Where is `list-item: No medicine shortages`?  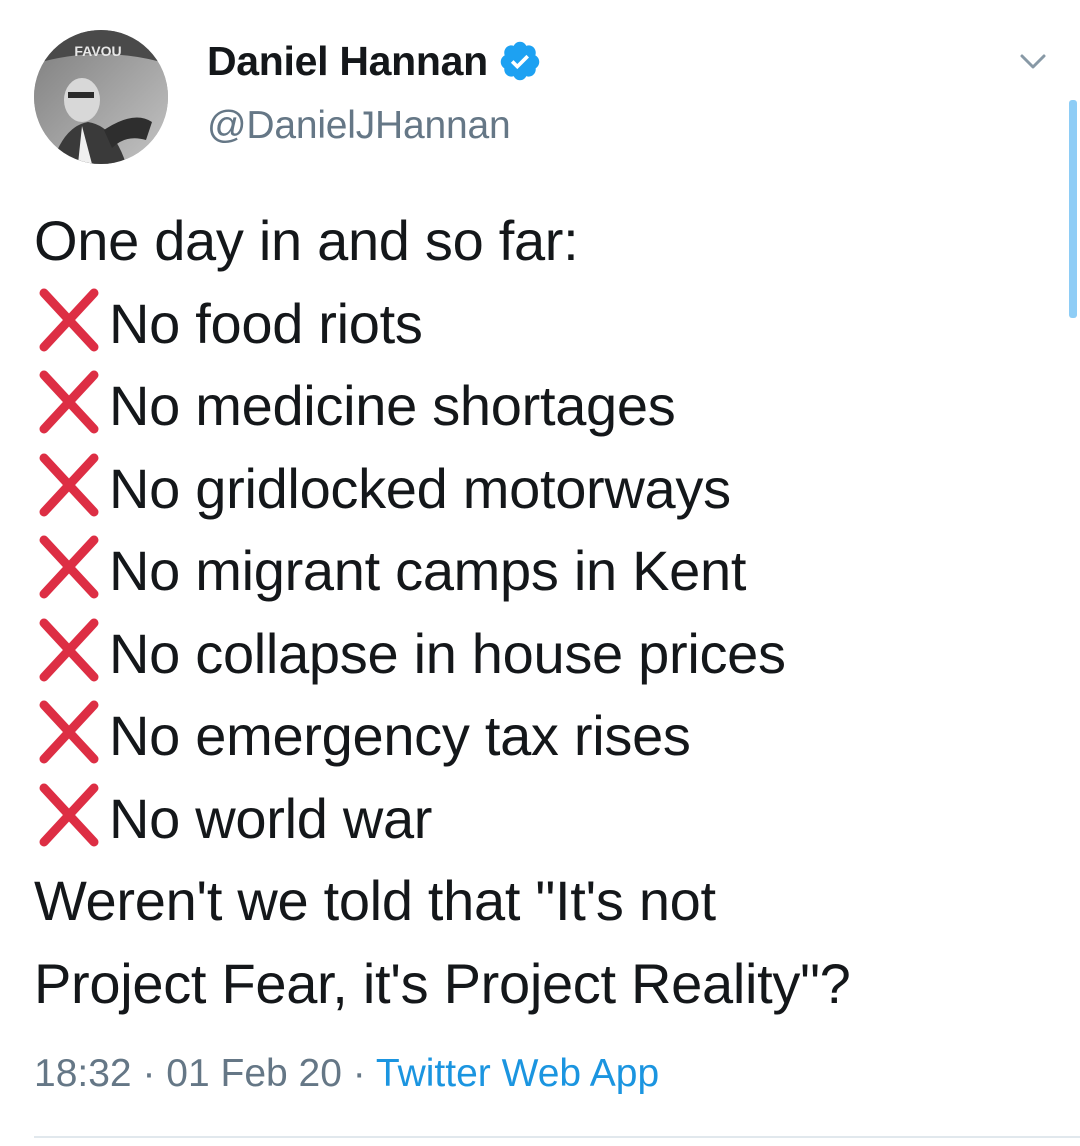 list-item: No medicine shortages is located at coordinates (539, 406).